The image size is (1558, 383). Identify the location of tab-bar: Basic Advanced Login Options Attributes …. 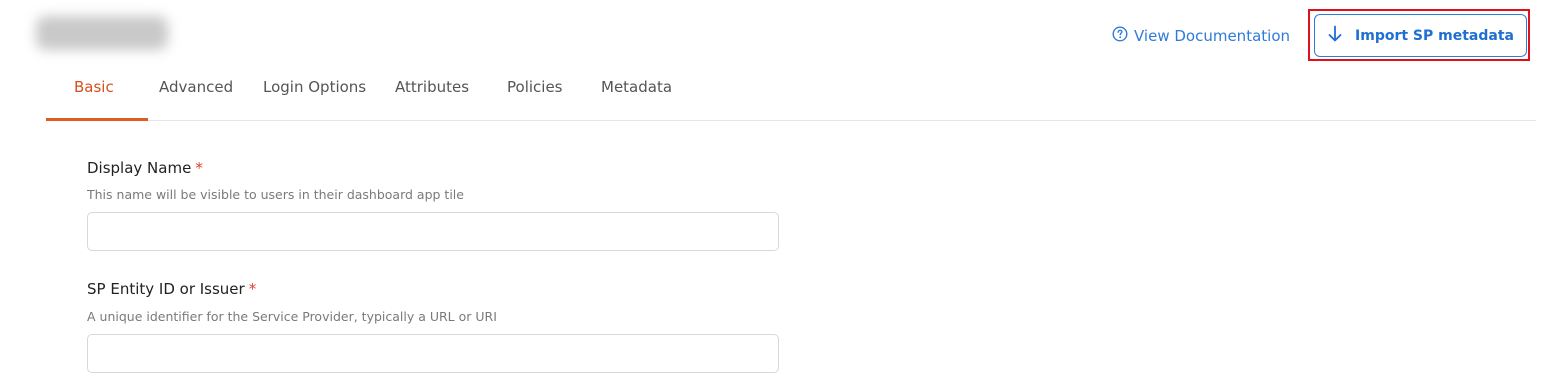
(791, 95).